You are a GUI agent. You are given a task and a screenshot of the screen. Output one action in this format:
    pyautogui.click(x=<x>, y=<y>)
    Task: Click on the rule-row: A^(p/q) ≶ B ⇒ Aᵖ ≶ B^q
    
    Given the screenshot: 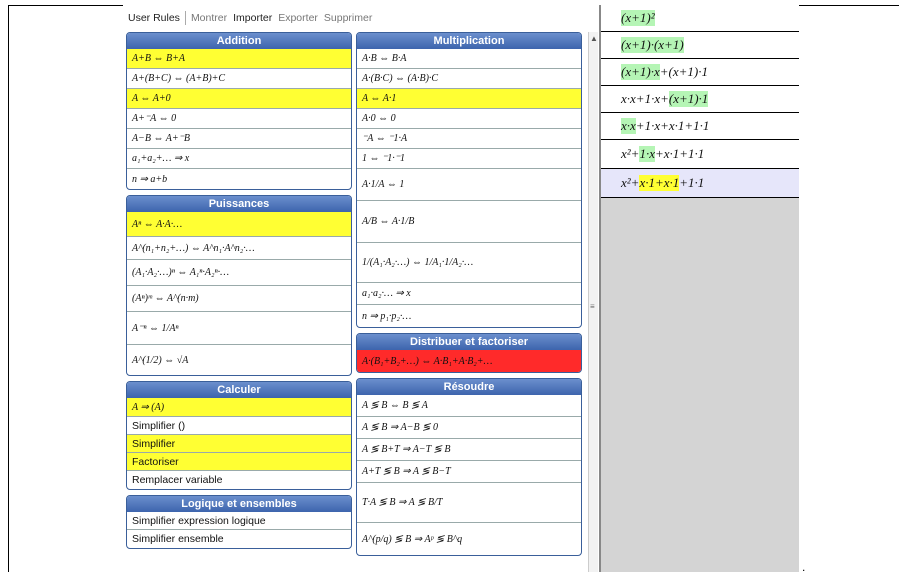 What is the action you would take?
    pyautogui.click(x=469, y=539)
    